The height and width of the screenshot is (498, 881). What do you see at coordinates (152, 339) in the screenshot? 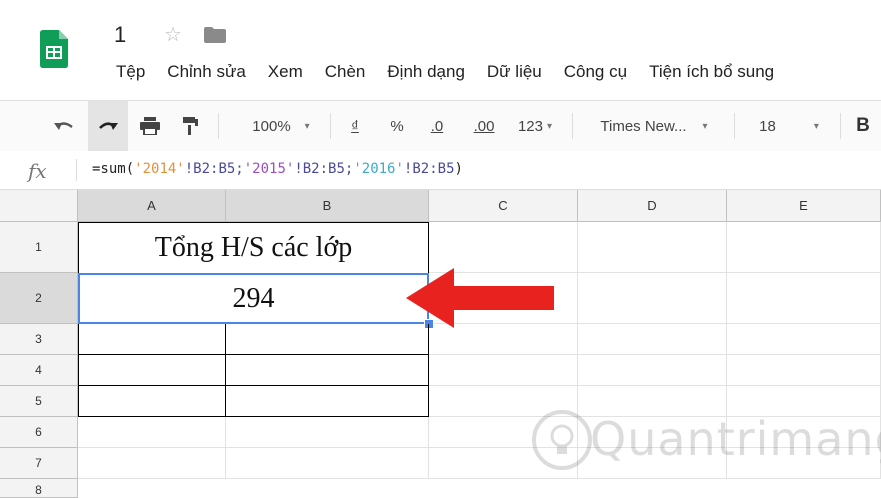
I see `cell-a3` at bounding box center [152, 339].